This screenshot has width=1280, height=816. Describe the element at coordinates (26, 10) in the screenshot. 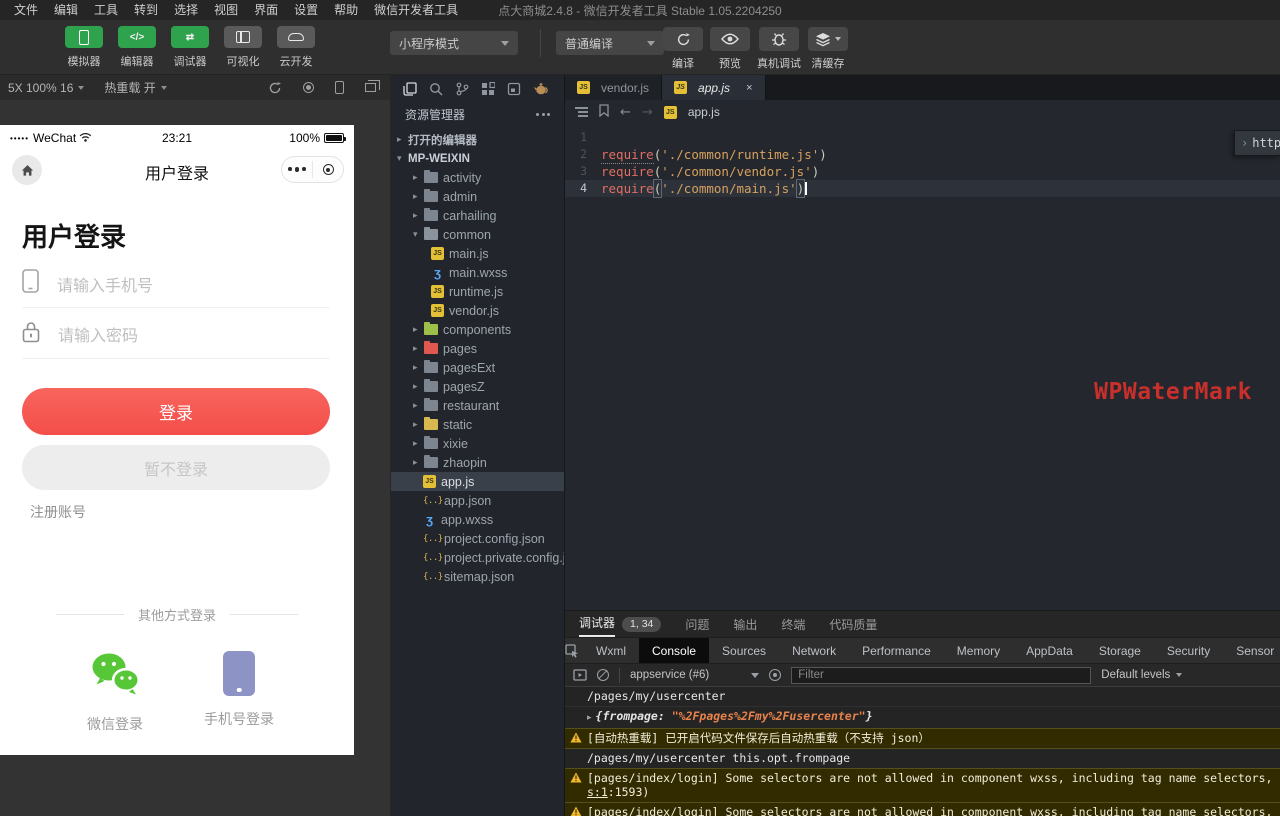

I see `menu-file: 文件` at that location.